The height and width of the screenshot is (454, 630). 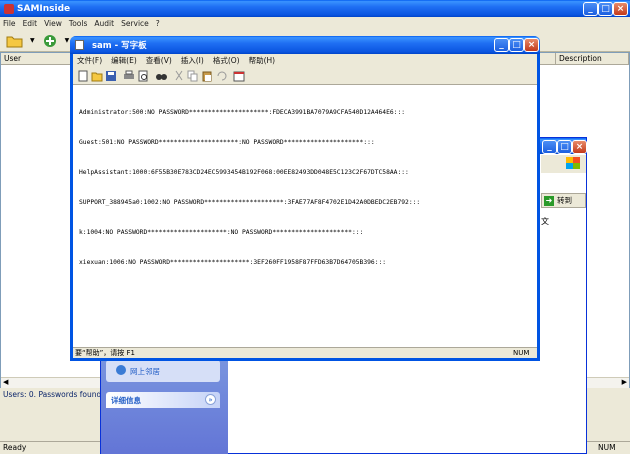 I want to click on column-description: Description, so click(x=592, y=59).